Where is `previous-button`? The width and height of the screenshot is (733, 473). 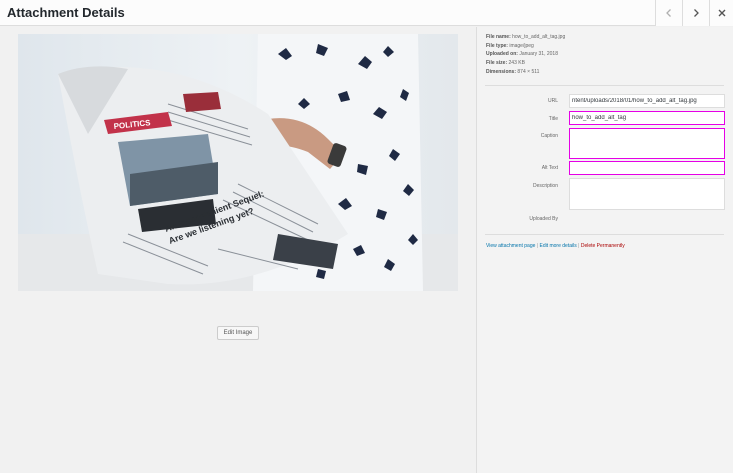
previous-button is located at coordinates (668, 13).